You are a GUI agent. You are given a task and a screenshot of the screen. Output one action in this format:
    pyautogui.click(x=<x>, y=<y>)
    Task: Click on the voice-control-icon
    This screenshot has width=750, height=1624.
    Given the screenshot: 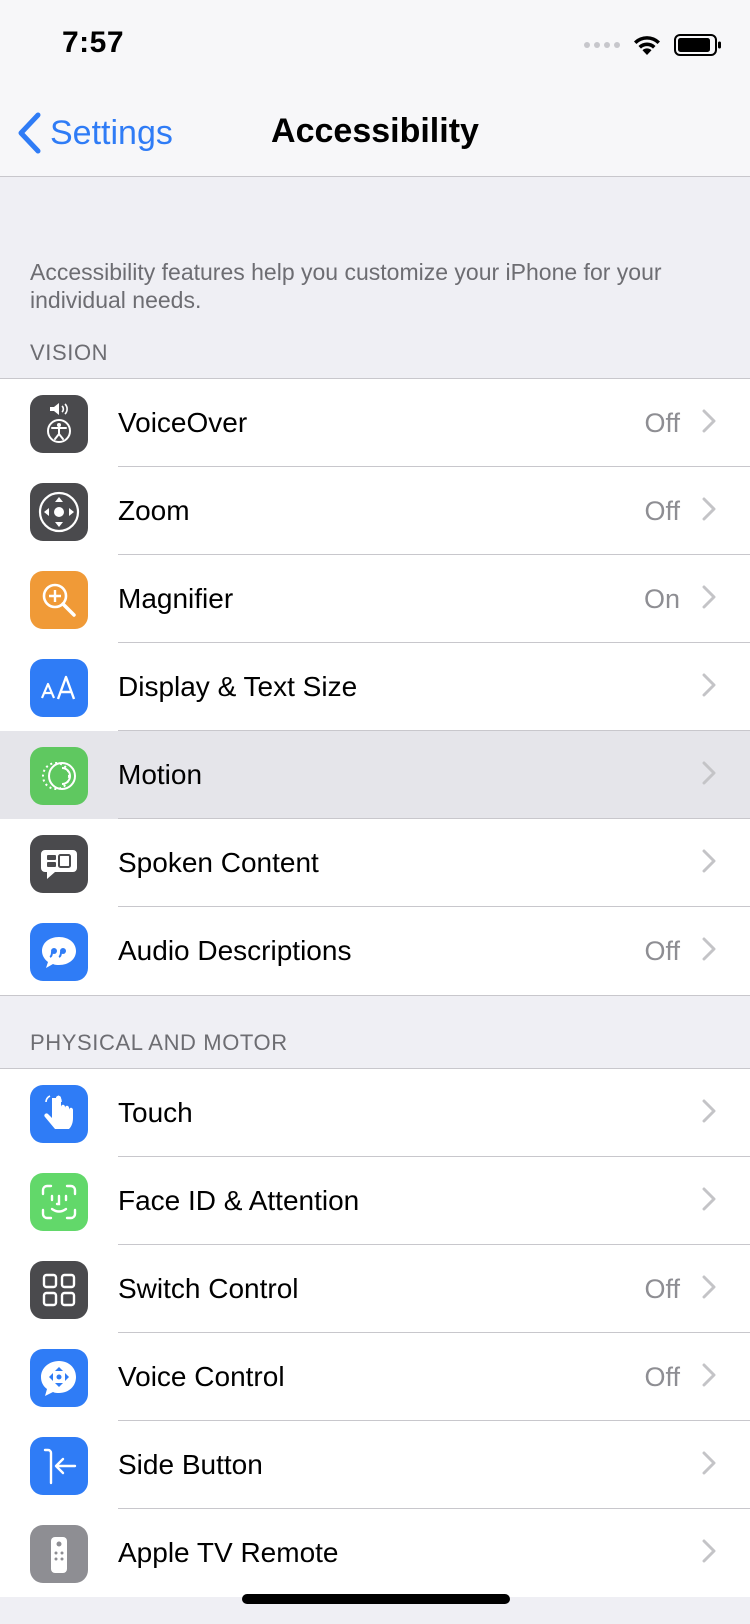 What is the action you would take?
    pyautogui.click(x=59, y=1378)
    